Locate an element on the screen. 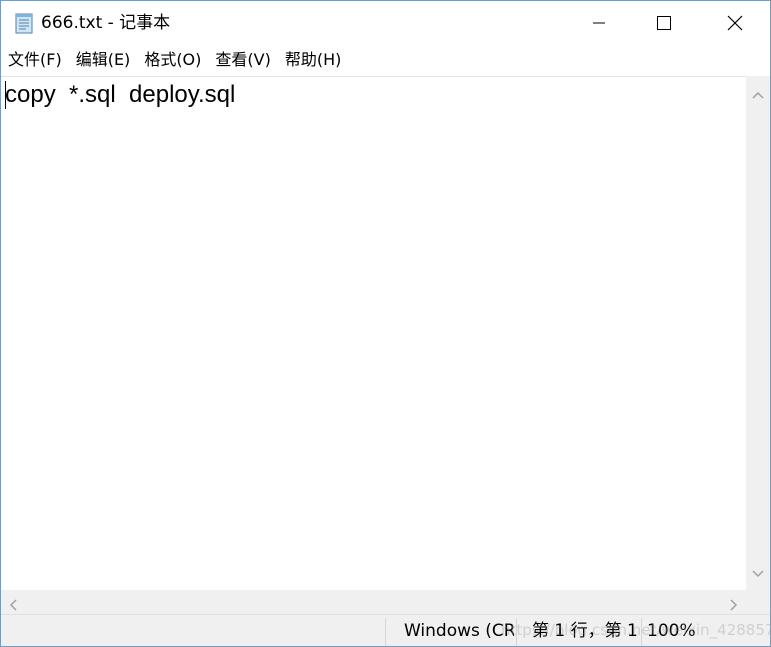  status-encoding: Windows (CRLF) is located at coordinates (459, 631).